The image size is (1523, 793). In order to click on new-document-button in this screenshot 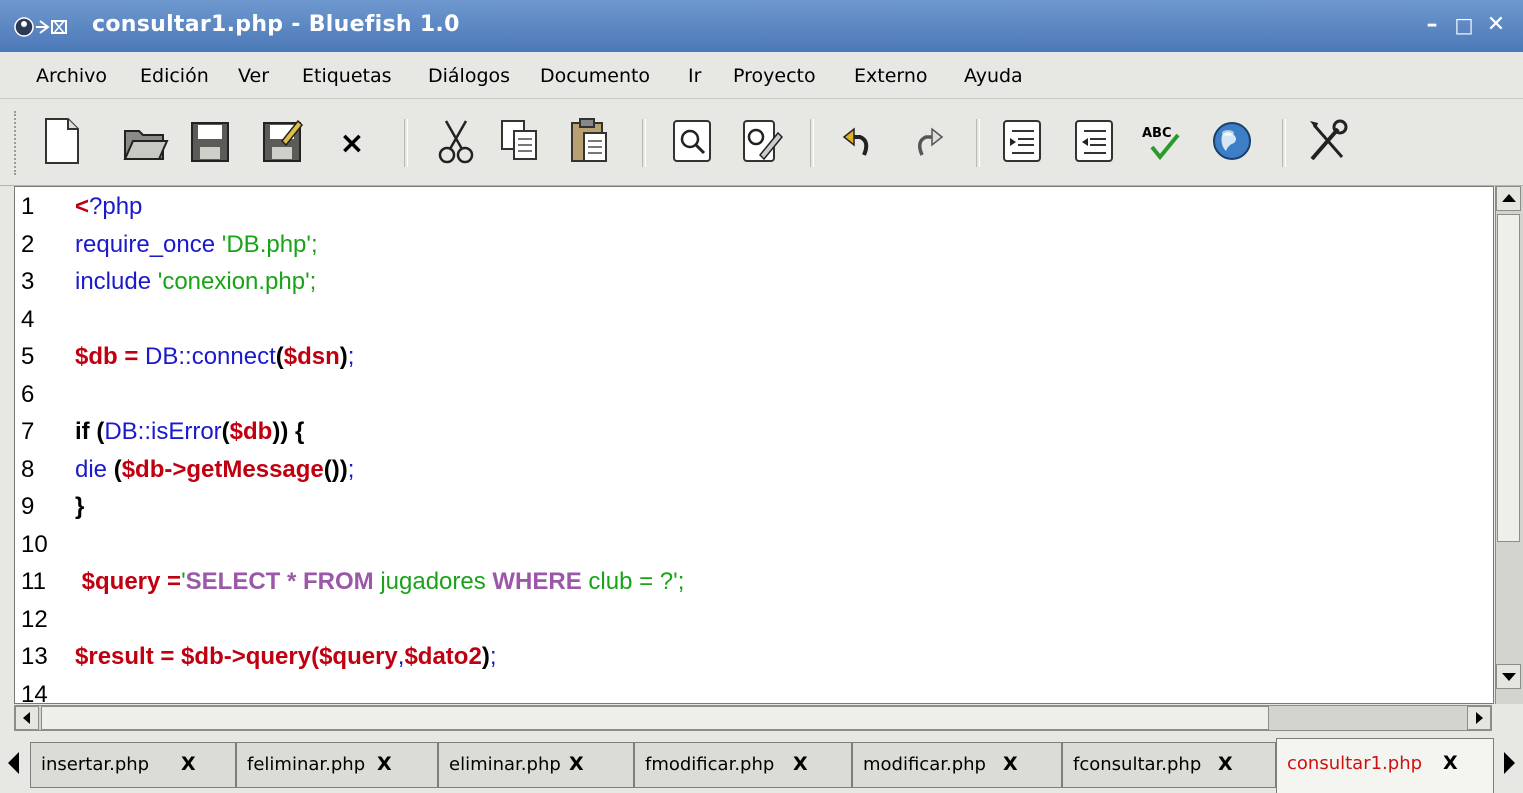, I will do `click(62, 141)`.